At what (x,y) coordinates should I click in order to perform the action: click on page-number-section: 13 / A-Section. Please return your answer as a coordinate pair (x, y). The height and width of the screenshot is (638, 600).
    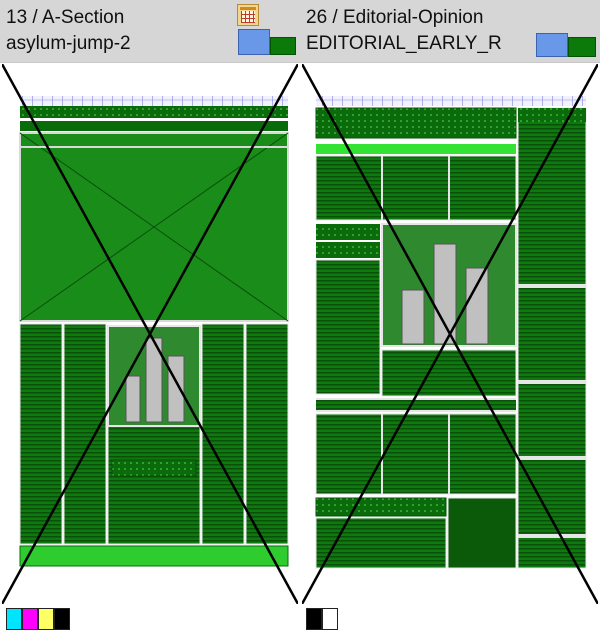
    Looking at the image, I should click on (65, 17).